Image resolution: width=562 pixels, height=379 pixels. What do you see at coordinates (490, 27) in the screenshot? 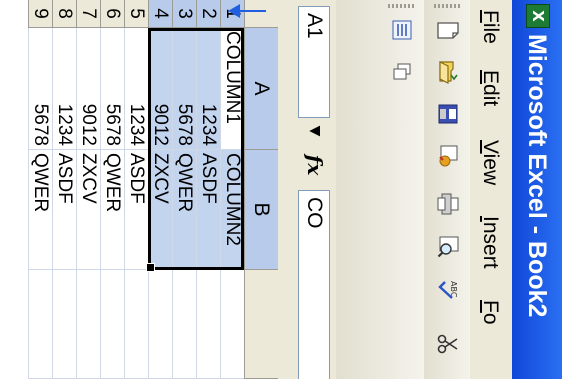
I see `menu-file: File` at bounding box center [490, 27].